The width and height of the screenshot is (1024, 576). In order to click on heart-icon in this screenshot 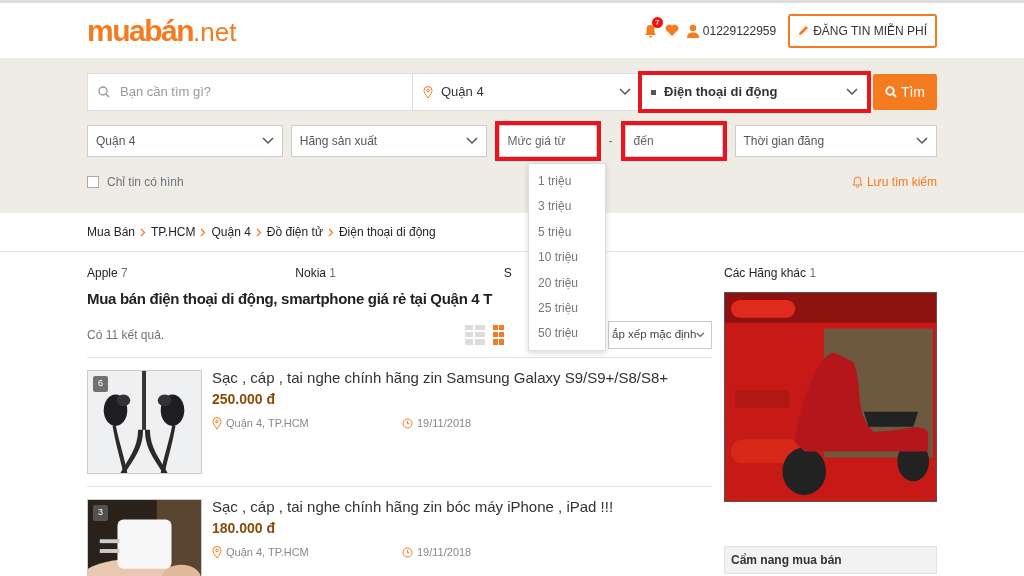, I will do `click(671, 30)`.